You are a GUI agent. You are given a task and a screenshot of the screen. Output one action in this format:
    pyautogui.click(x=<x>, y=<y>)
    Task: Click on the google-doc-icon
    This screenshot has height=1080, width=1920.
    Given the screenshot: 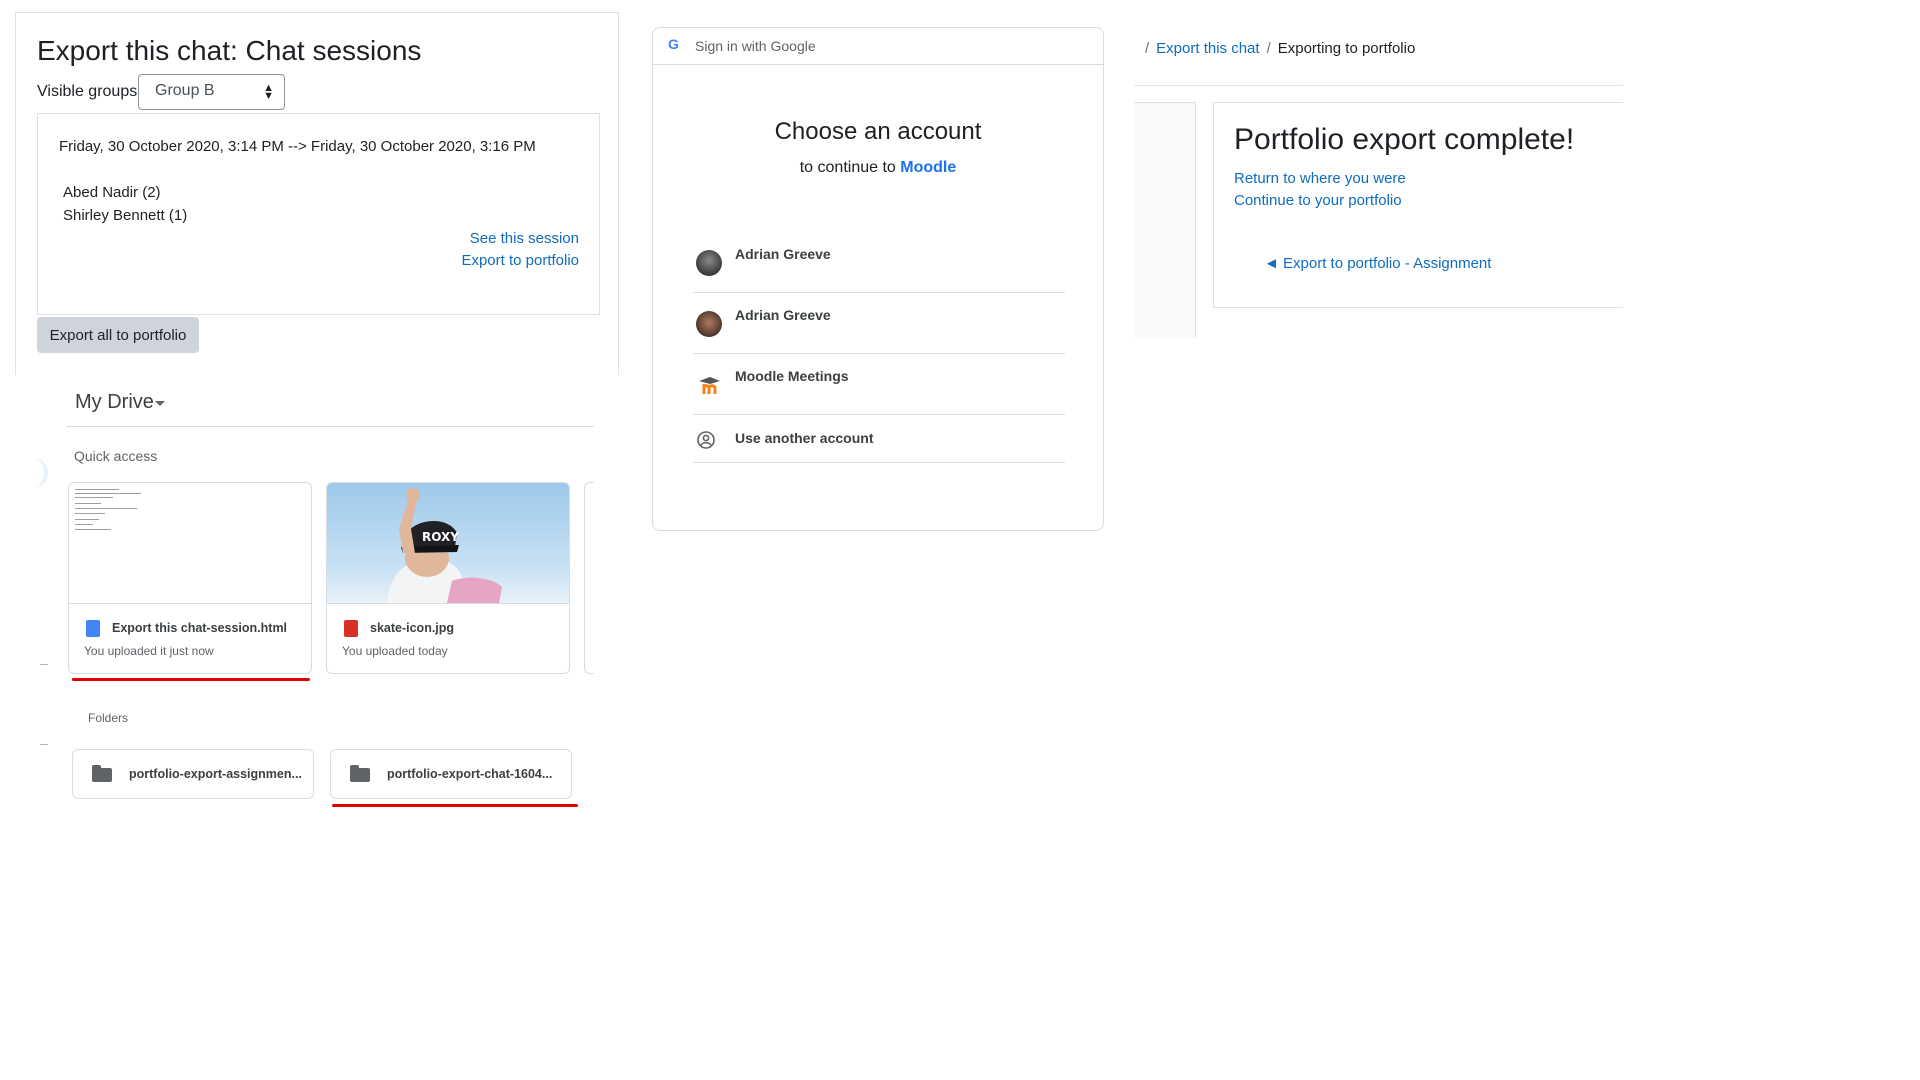 What is the action you would take?
    pyautogui.click(x=93, y=628)
    